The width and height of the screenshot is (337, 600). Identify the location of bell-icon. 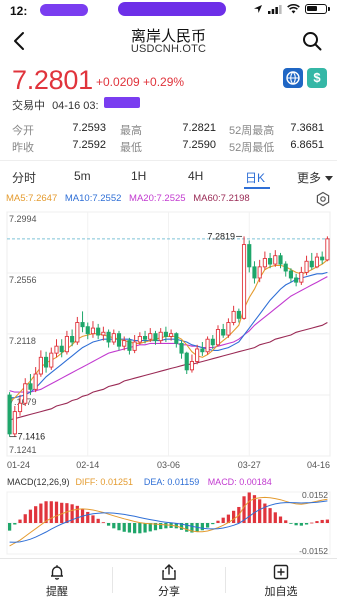
(57, 572).